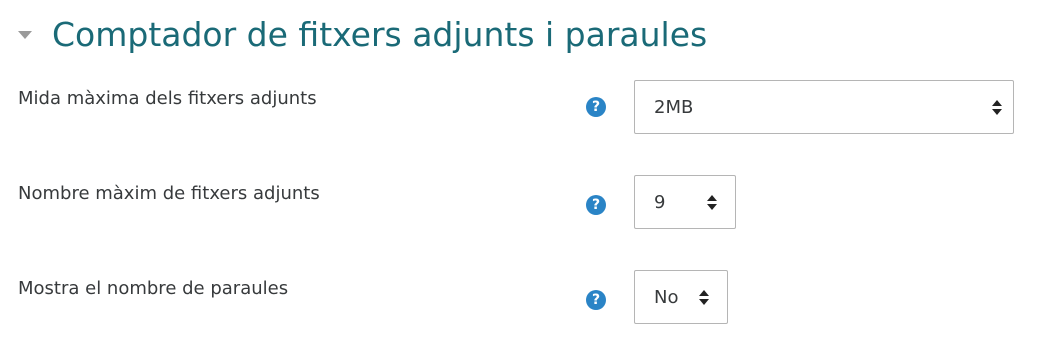 The width and height of the screenshot is (1044, 351). What do you see at coordinates (25, 35) in the screenshot?
I see `collapse-triangle-icon` at bounding box center [25, 35].